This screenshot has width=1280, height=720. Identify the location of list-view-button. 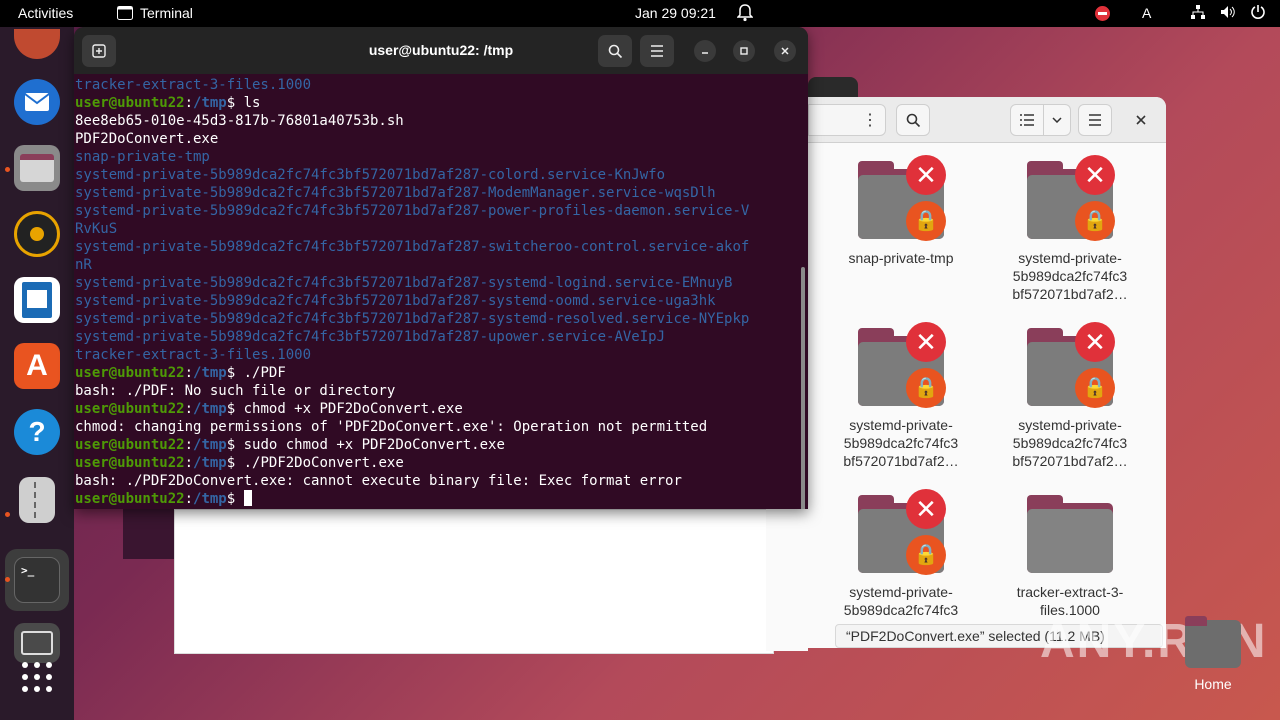
(1027, 120).